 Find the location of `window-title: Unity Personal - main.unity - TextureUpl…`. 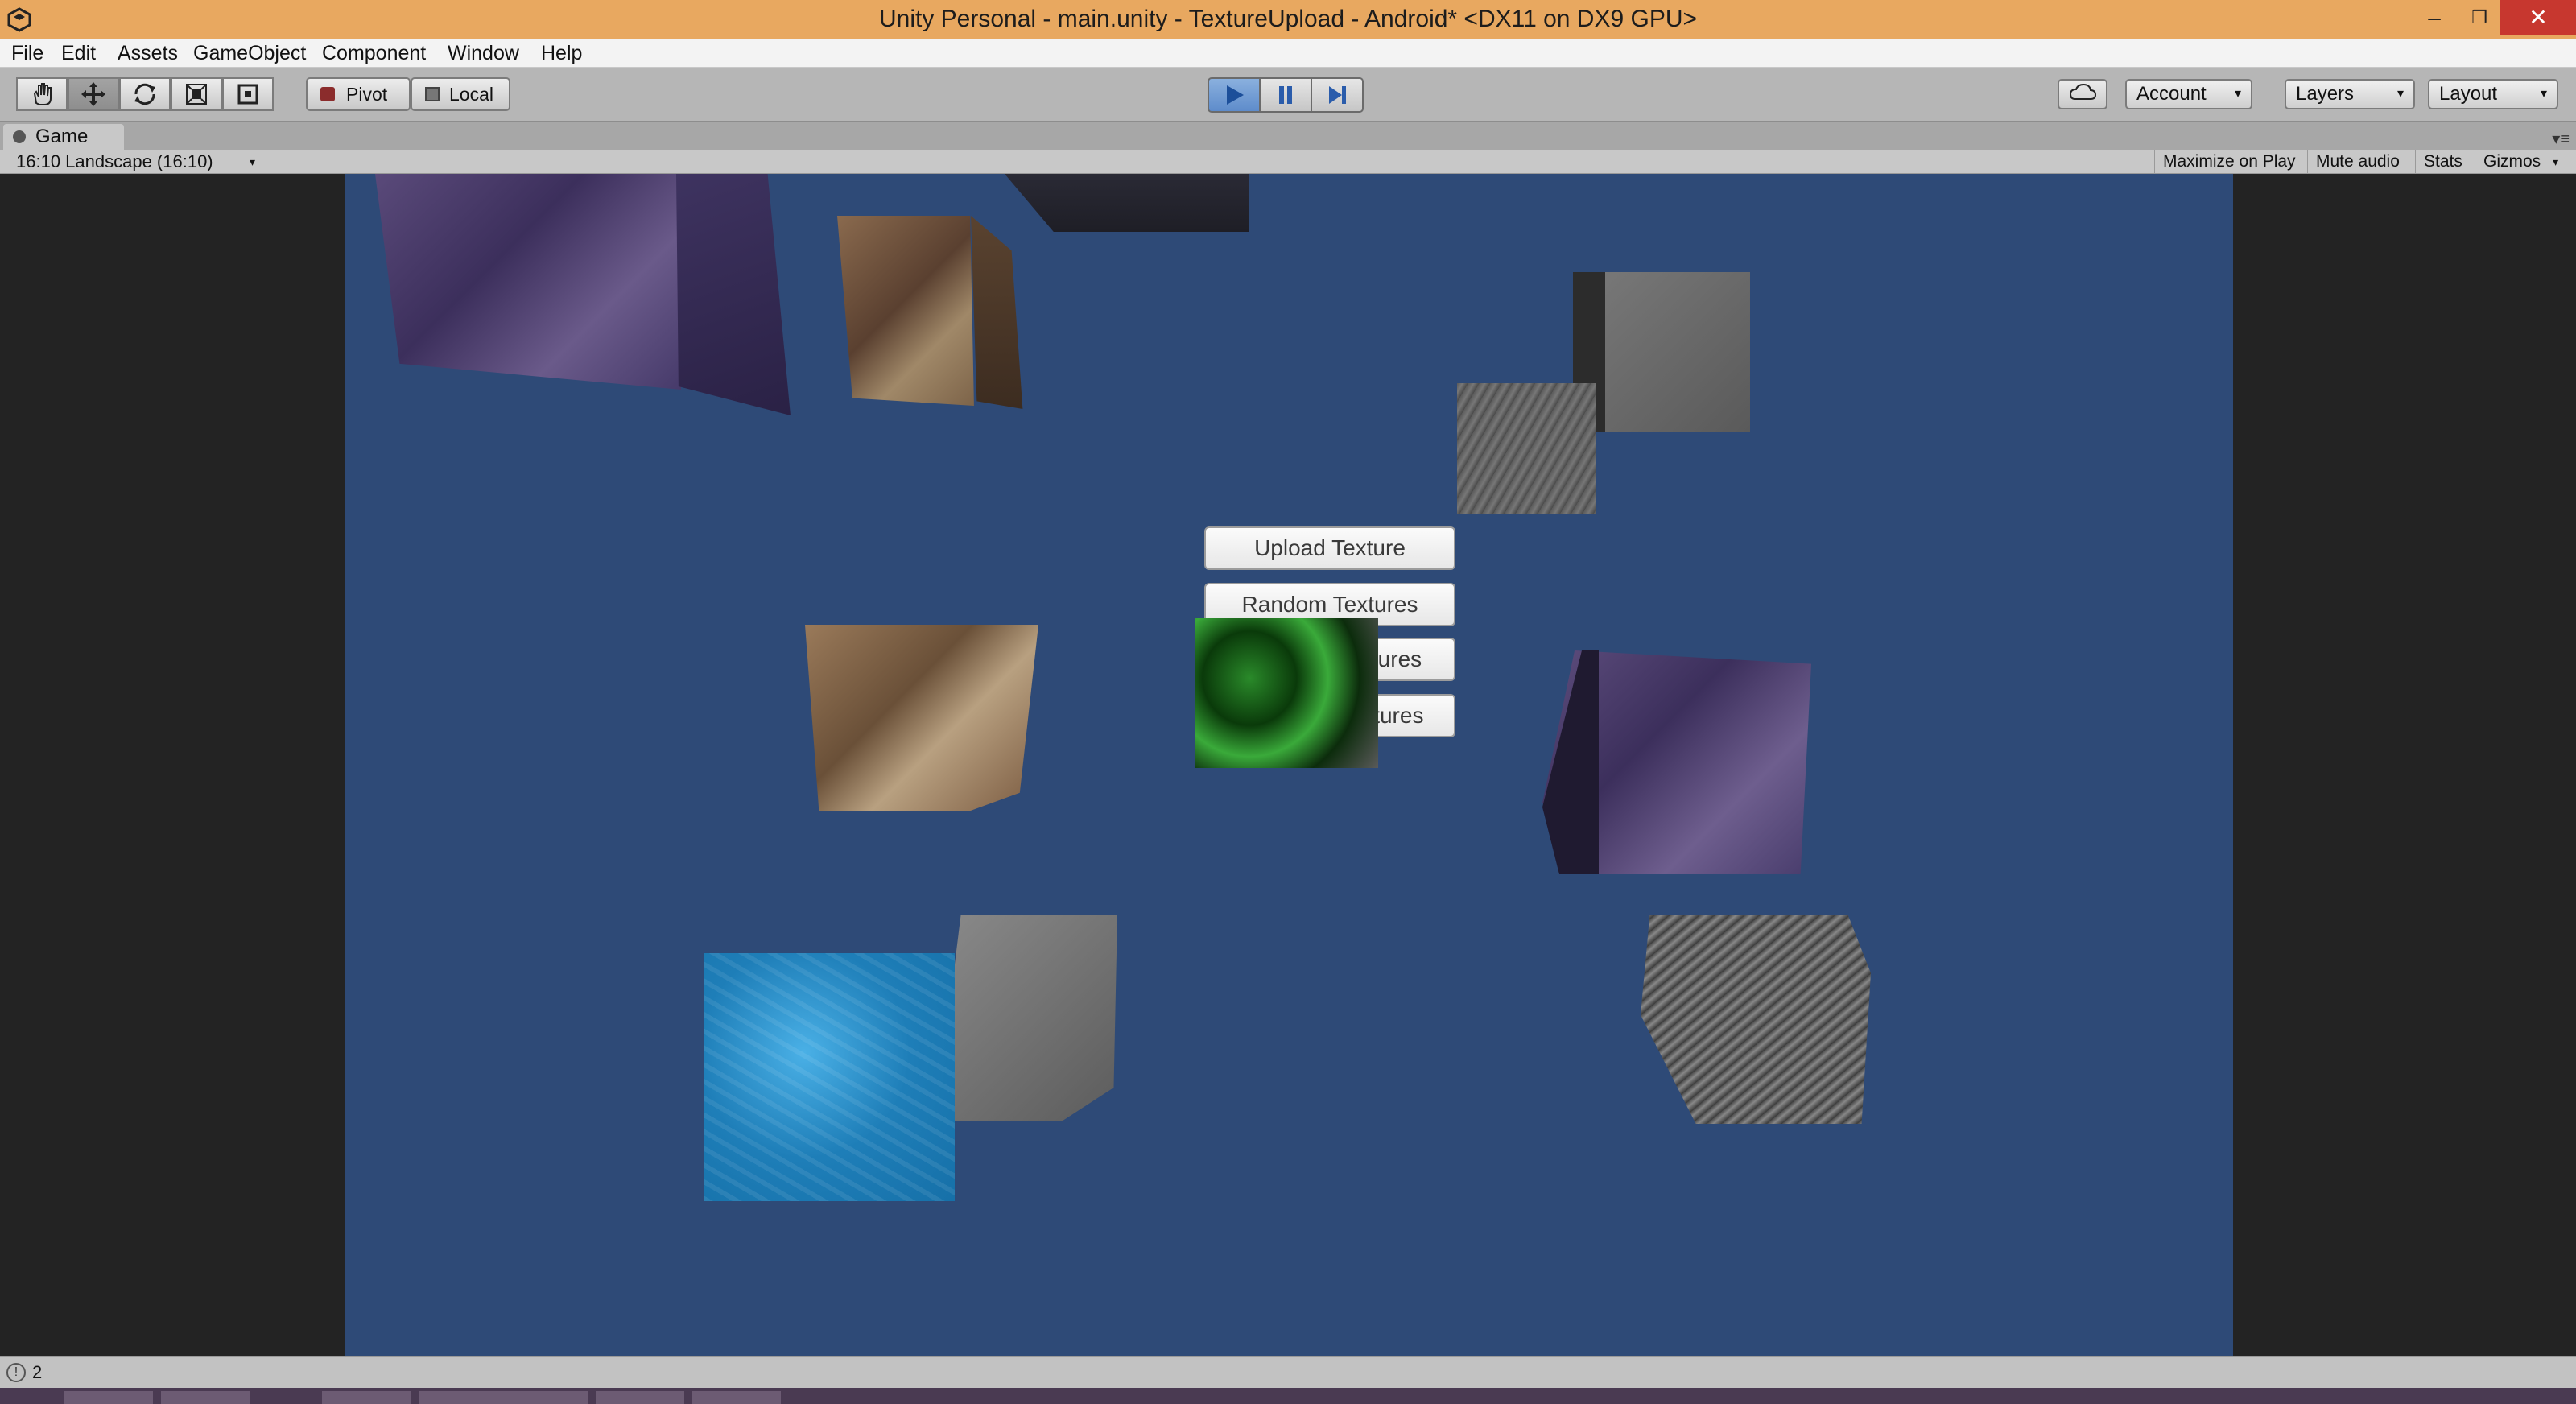

window-title: Unity Personal - main.unity - TextureUpl… is located at coordinates (1288, 19).